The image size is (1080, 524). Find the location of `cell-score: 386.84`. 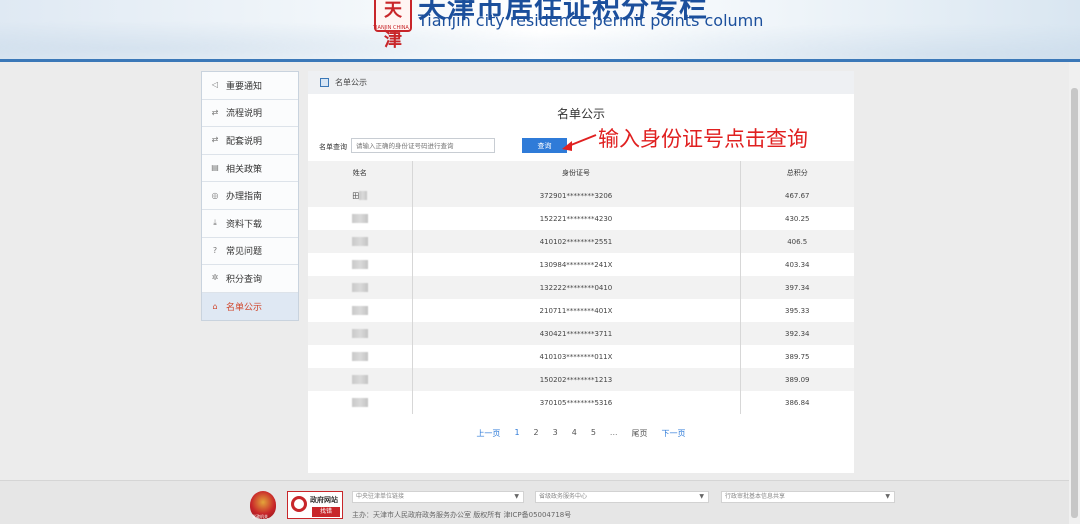

cell-score: 386.84 is located at coordinates (797, 402).